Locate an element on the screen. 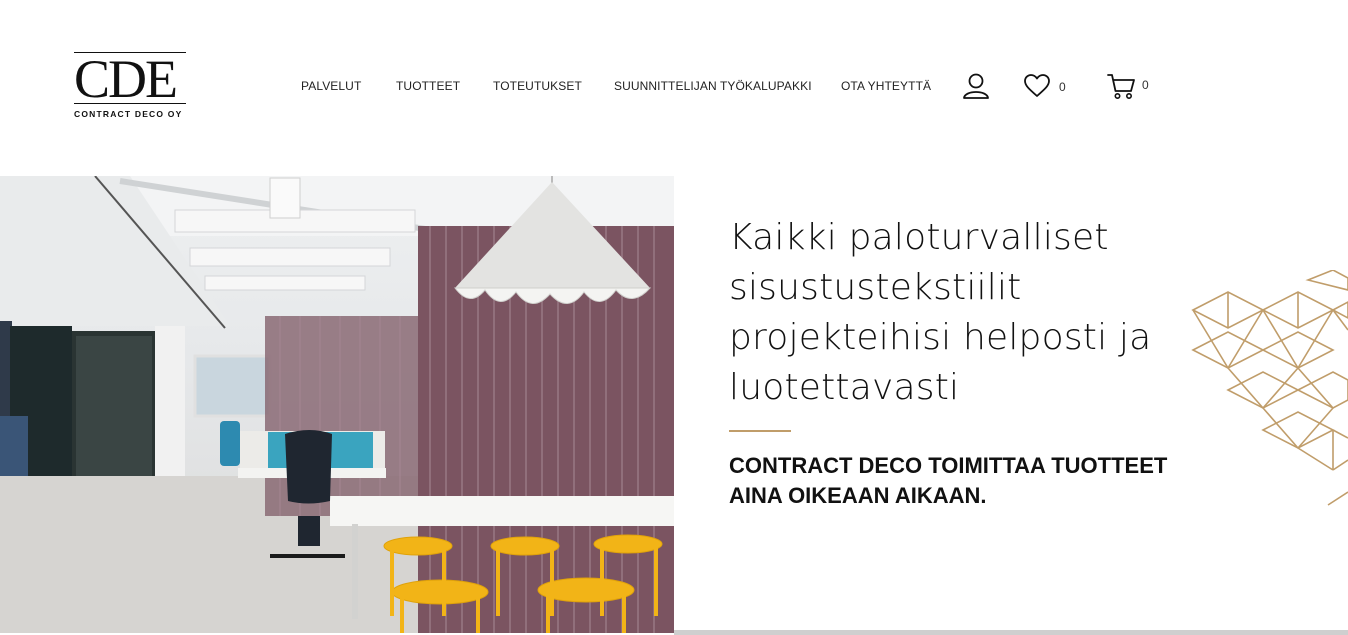 The height and width of the screenshot is (635, 1348). next-section-edge is located at coordinates (1011, 632).